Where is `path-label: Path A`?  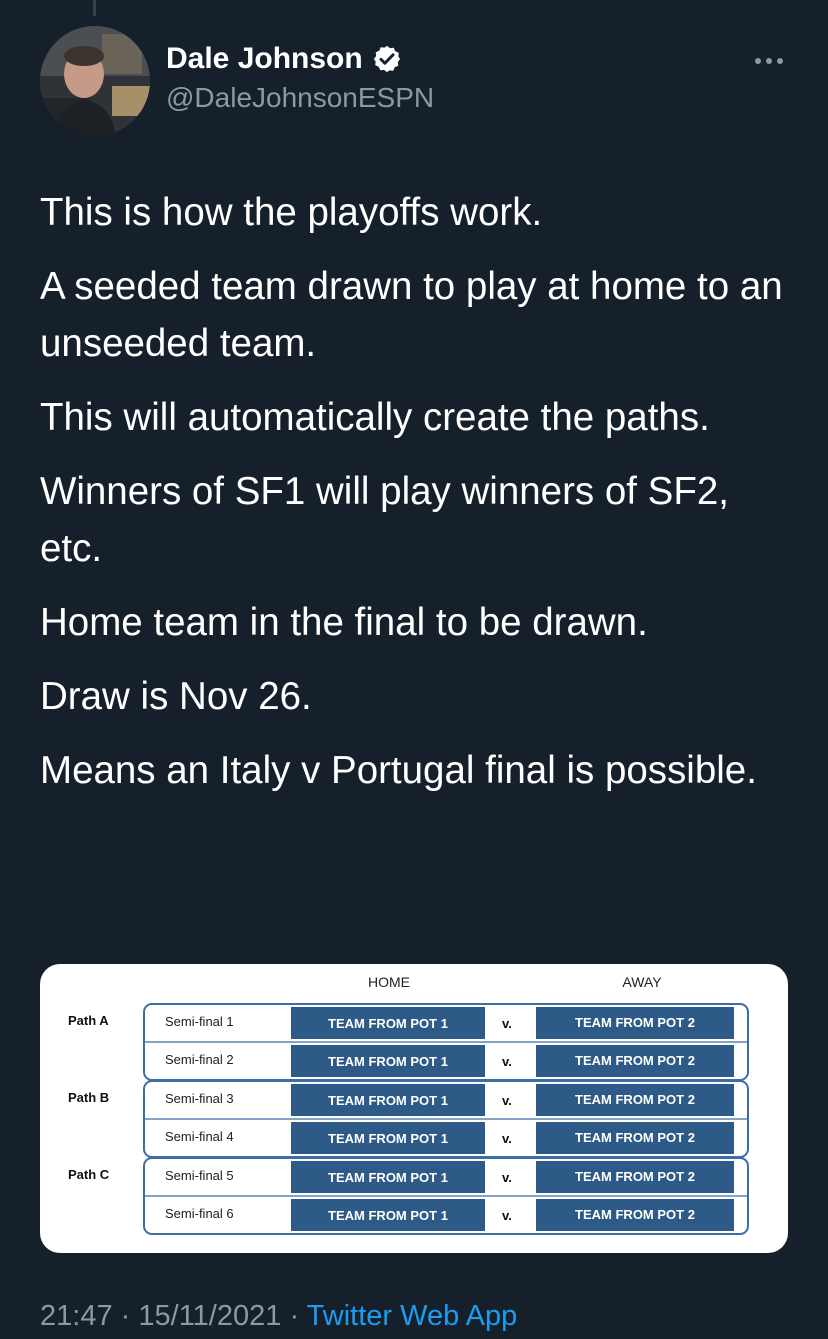 path-label: Path A is located at coordinates (88, 1020).